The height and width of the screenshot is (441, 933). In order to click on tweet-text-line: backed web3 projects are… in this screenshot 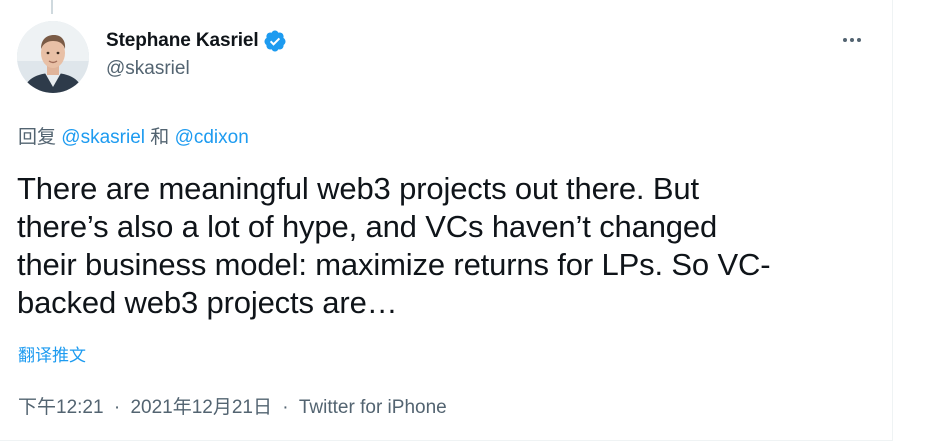, I will do `click(207, 302)`.